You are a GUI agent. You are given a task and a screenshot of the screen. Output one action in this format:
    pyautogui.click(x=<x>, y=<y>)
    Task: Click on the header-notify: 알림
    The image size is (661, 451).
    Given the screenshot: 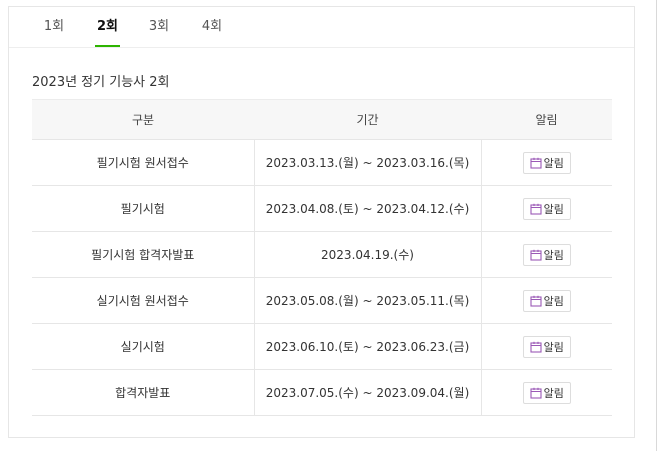 What is the action you would take?
    pyautogui.click(x=546, y=119)
    